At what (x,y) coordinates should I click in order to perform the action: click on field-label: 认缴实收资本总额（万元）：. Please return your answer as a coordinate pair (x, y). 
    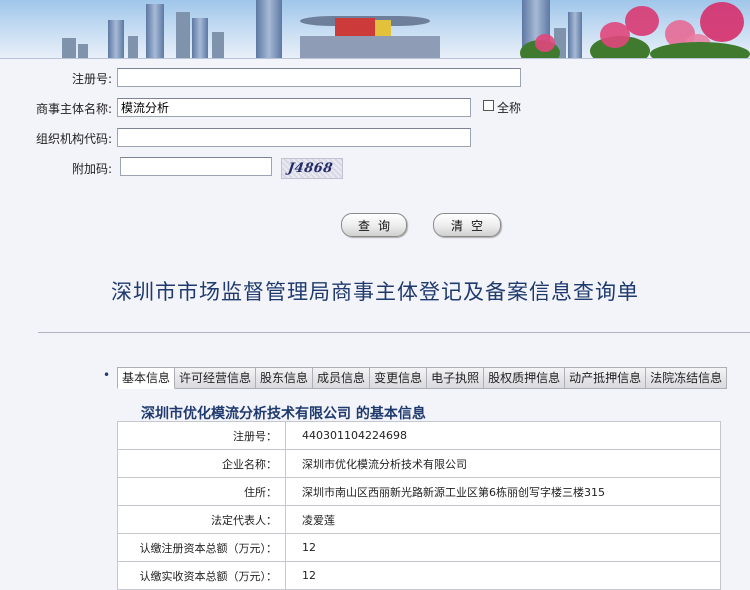
    Looking at the image, I should click on (201, 575).